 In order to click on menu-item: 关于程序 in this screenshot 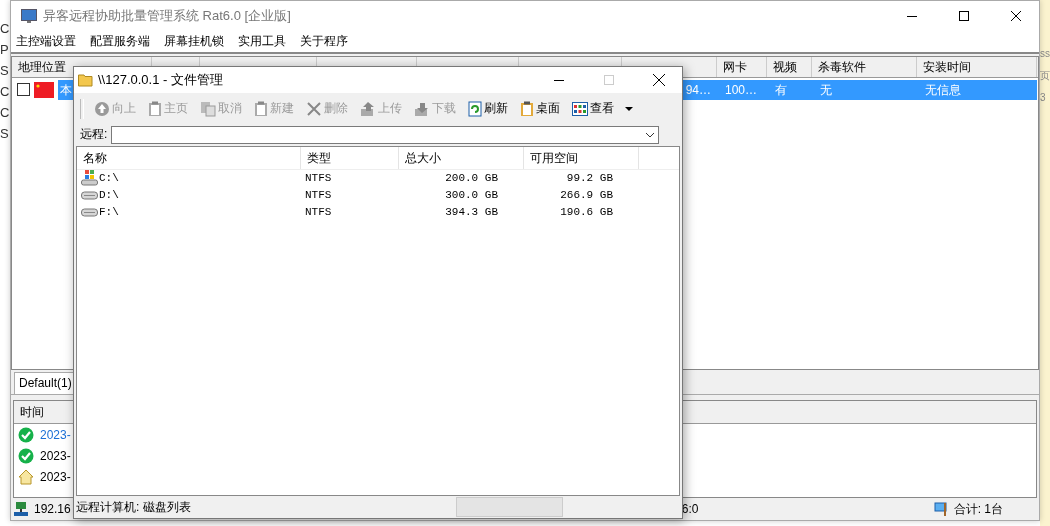, I will do `click(324, 42)`.